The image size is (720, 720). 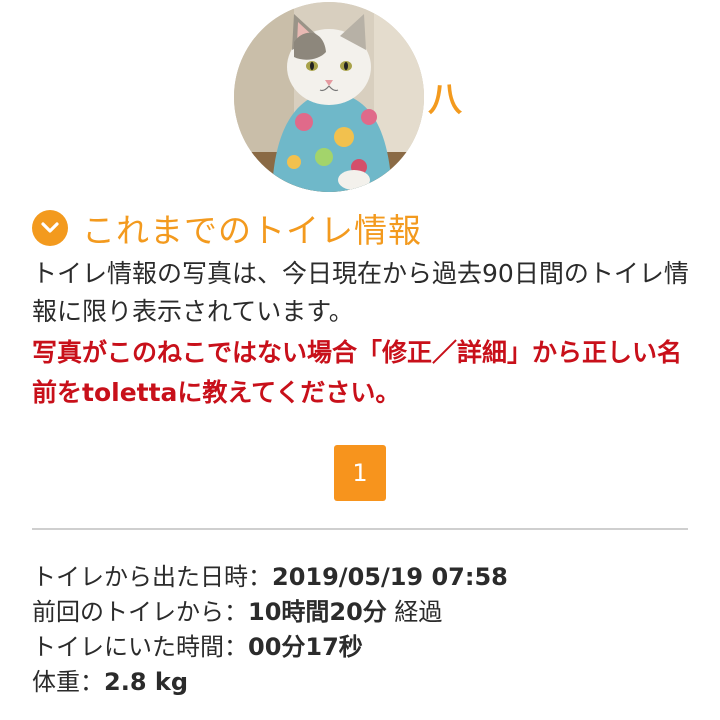 I want to click on exit-time-row: トイレから出た日時：2019/05/19 07:58, so click(x=362, y=577).